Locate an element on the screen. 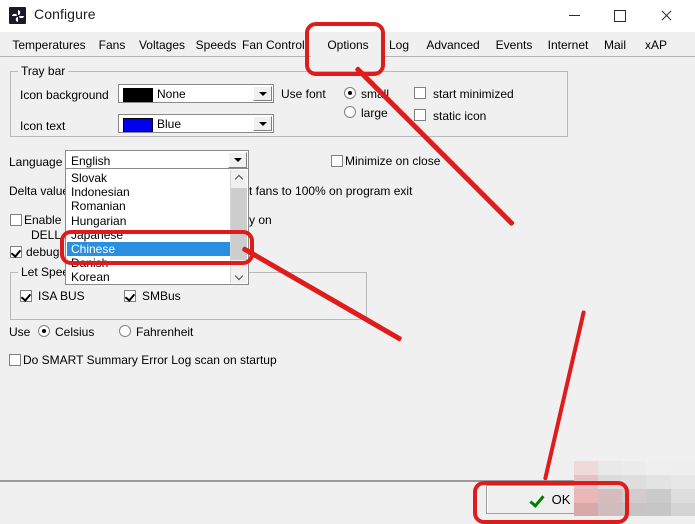  tab-temperatures: Temperatures is located at coordinates (49, 44).